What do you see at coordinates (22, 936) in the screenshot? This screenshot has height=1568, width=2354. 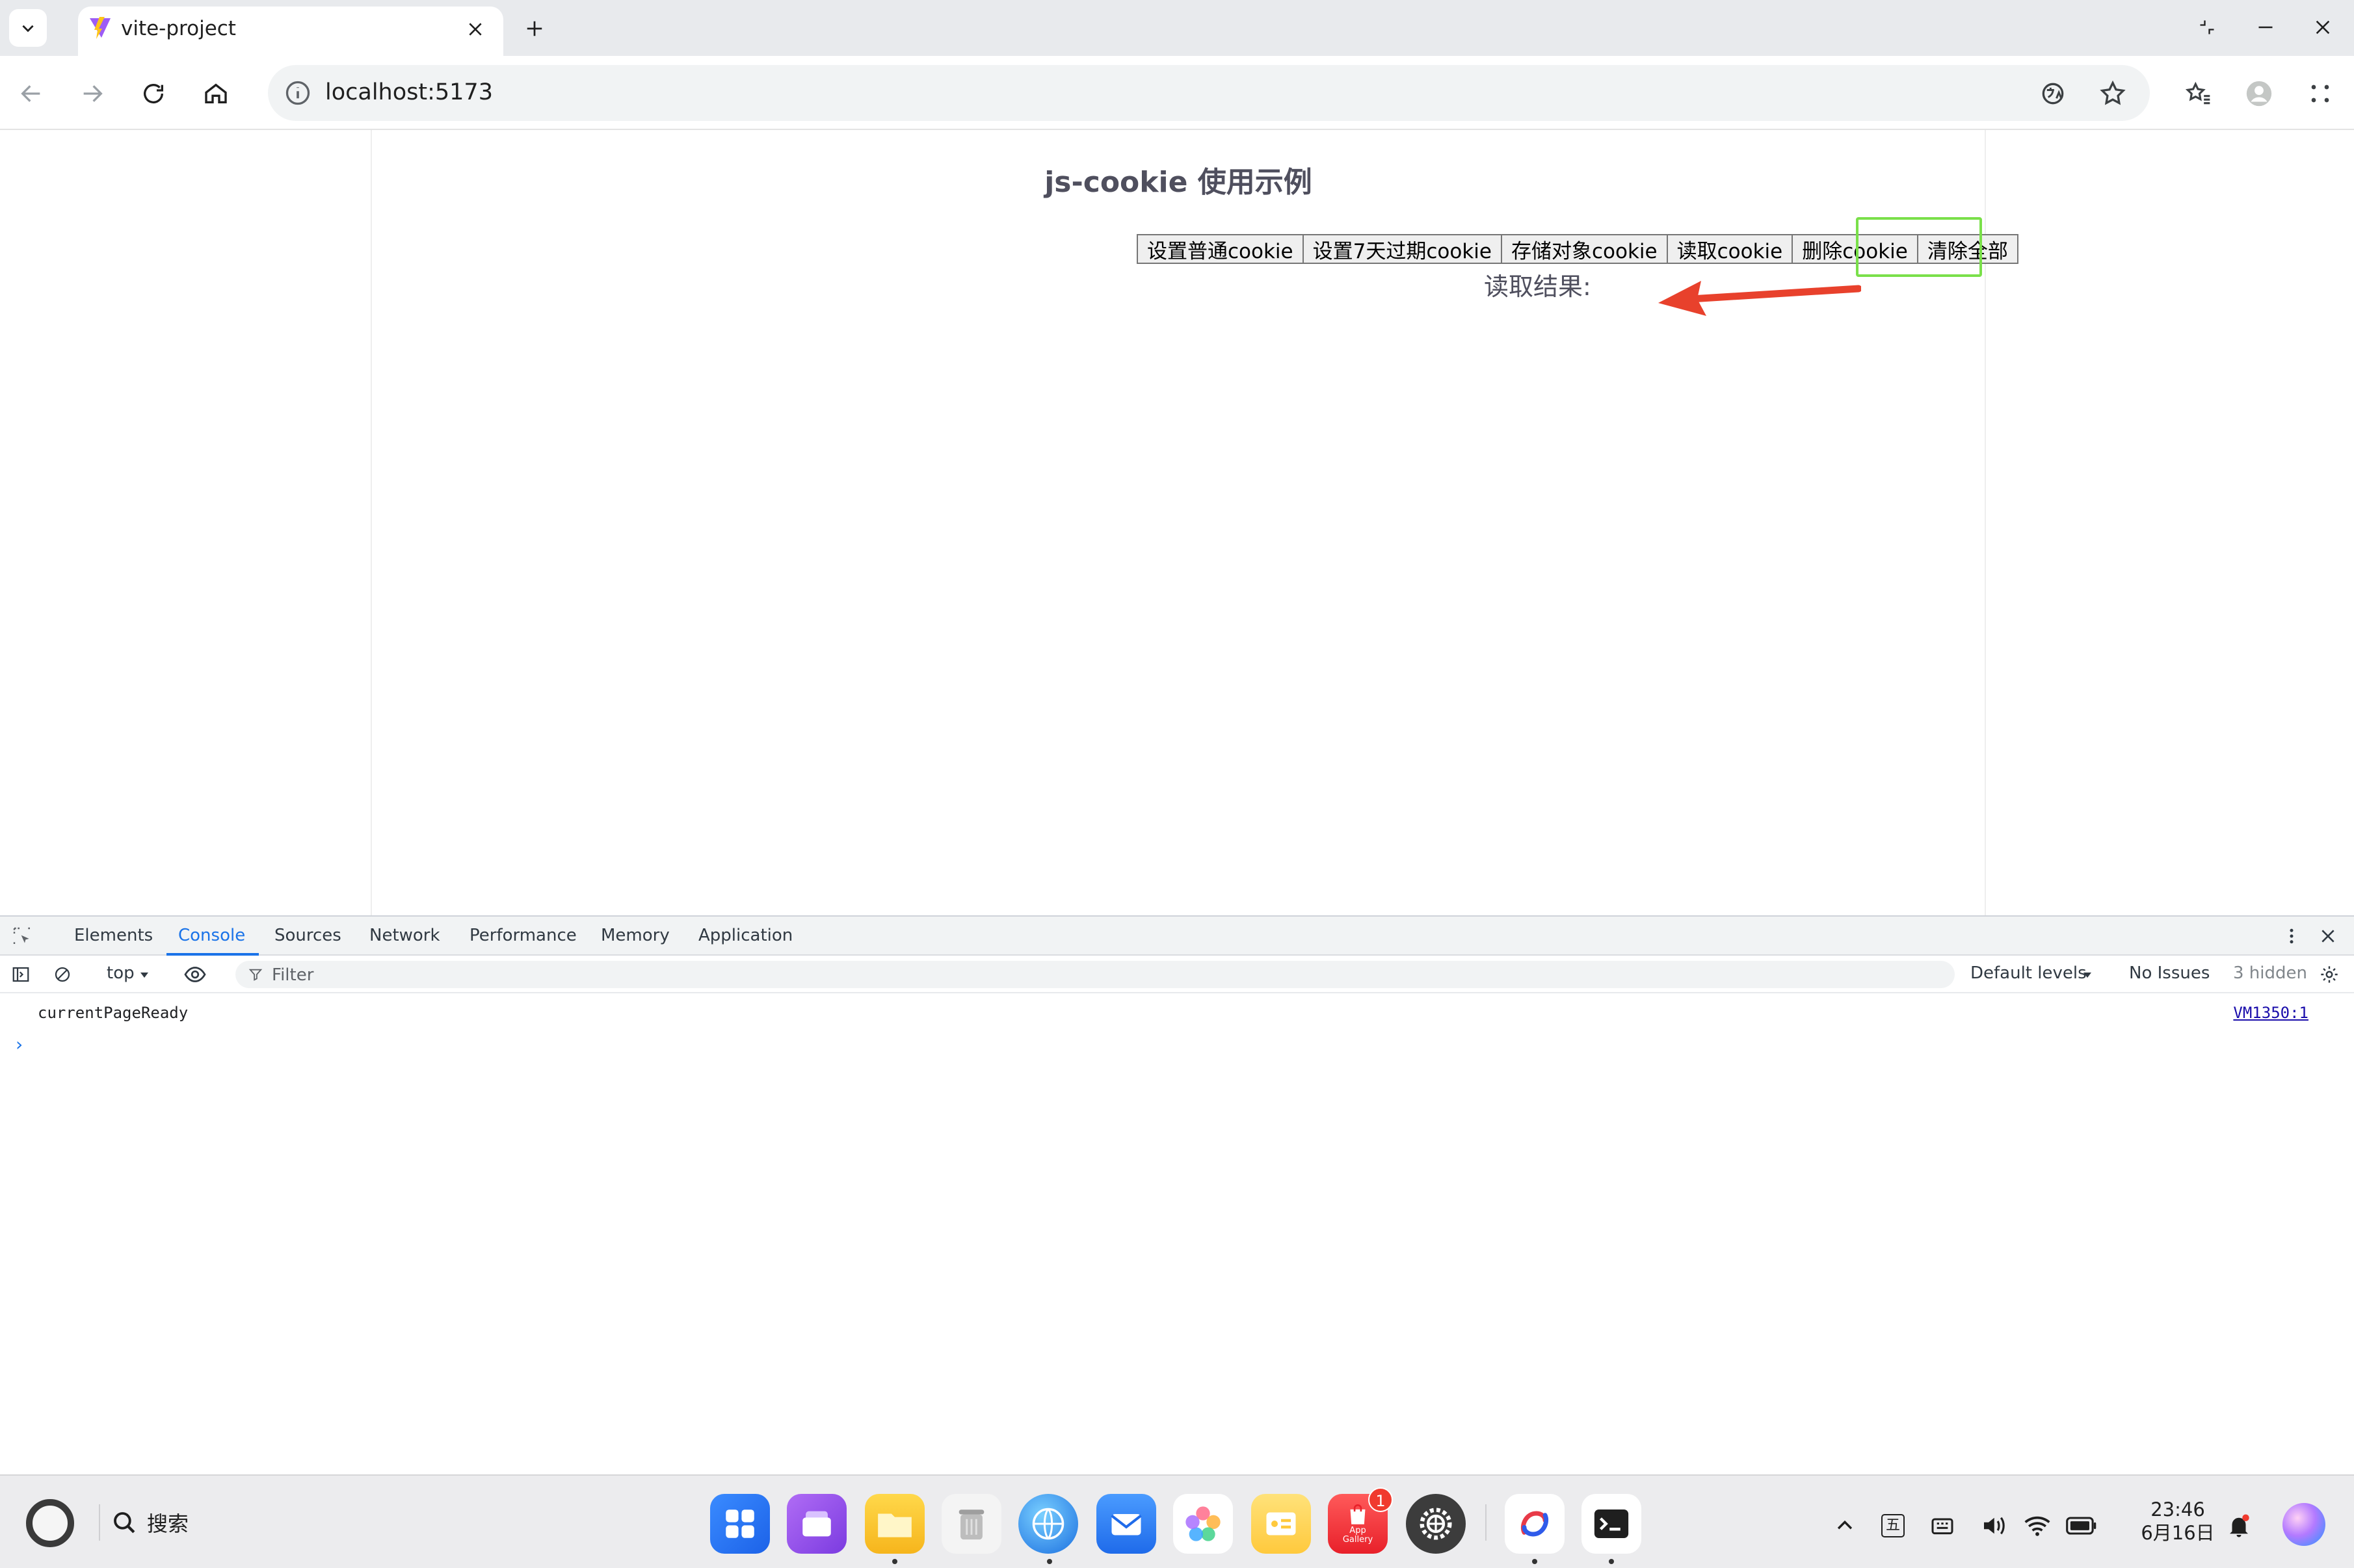 I see `inspect-element-button` at bounding box center [22, 936].